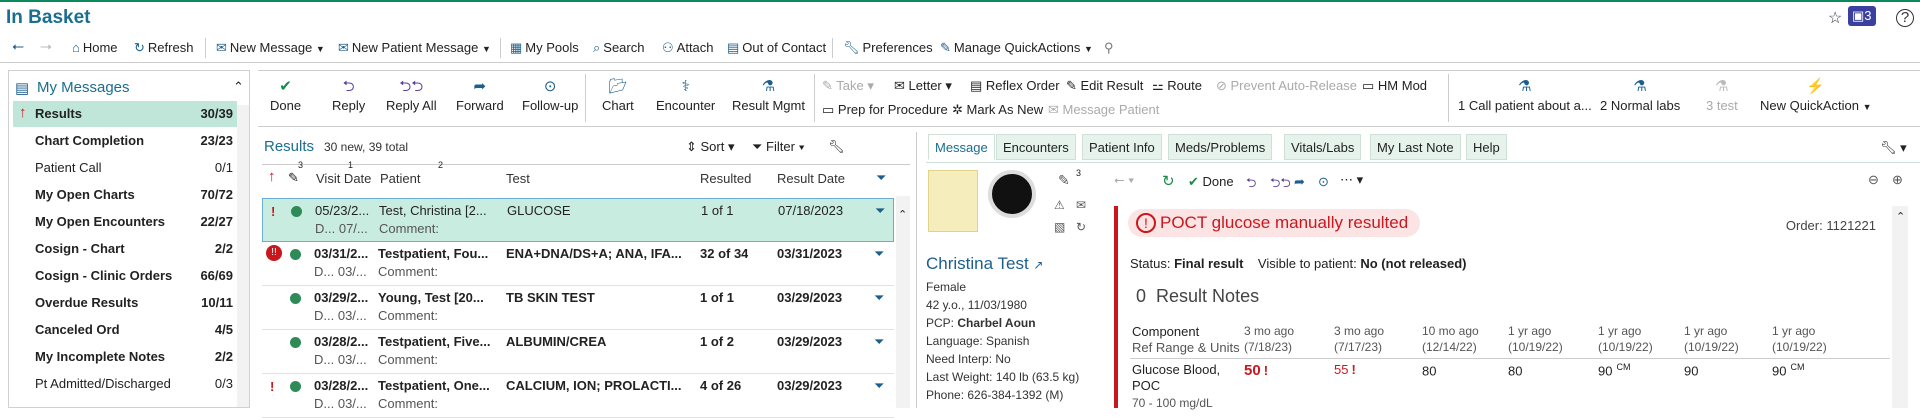 The height and width of the screenshot is (418, 1920). I want to click on notes-icon: ✎, so click(1064, 180).